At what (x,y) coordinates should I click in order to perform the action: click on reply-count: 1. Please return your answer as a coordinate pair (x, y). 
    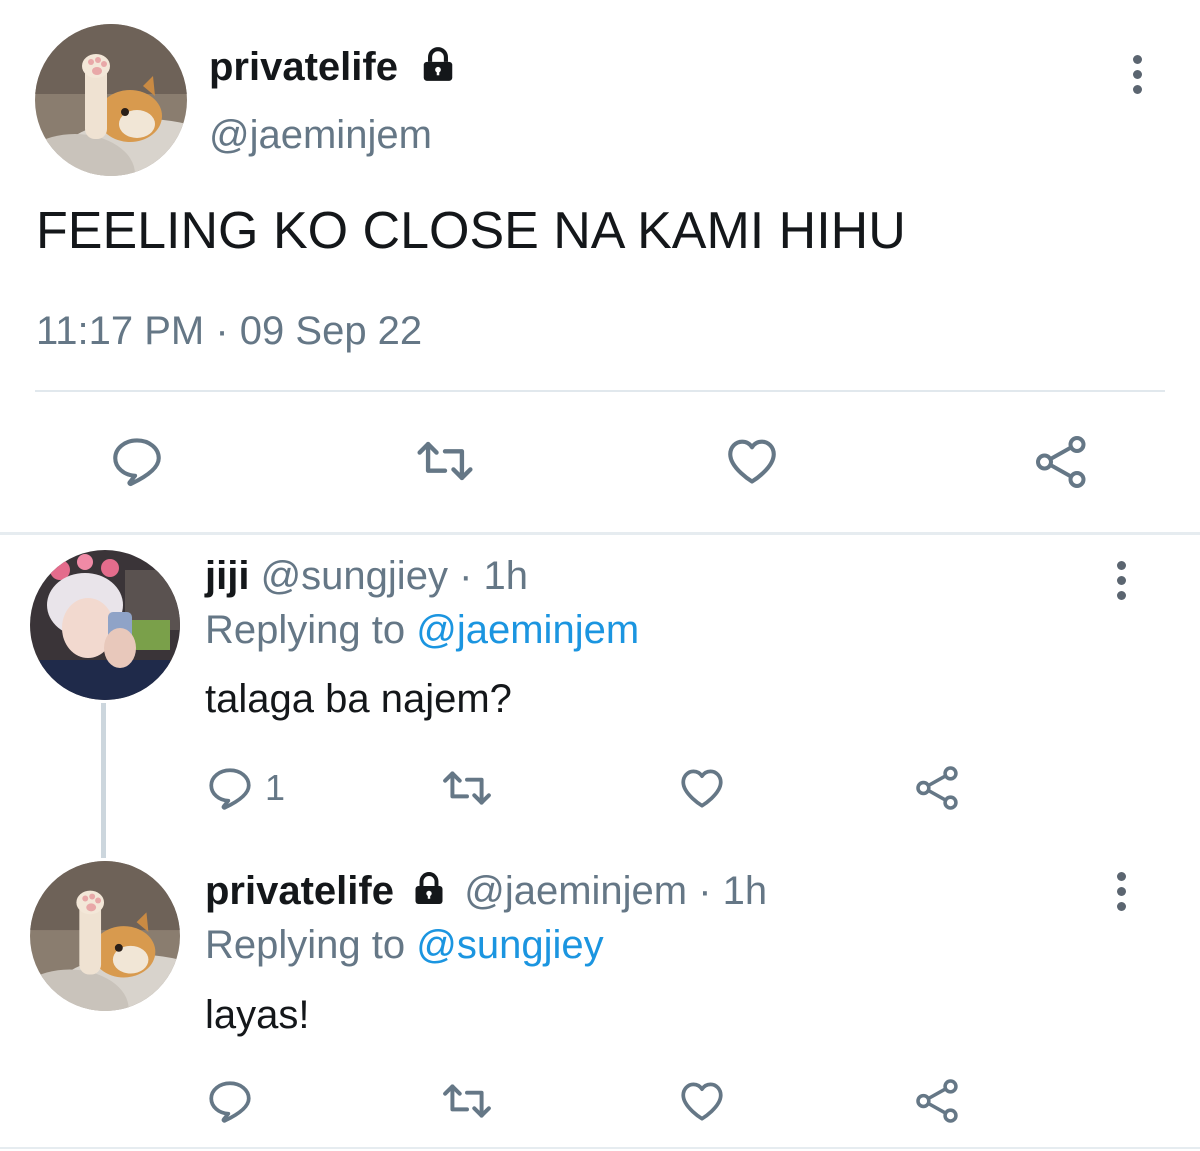
    Looking at the image, I should click on (275, 787).